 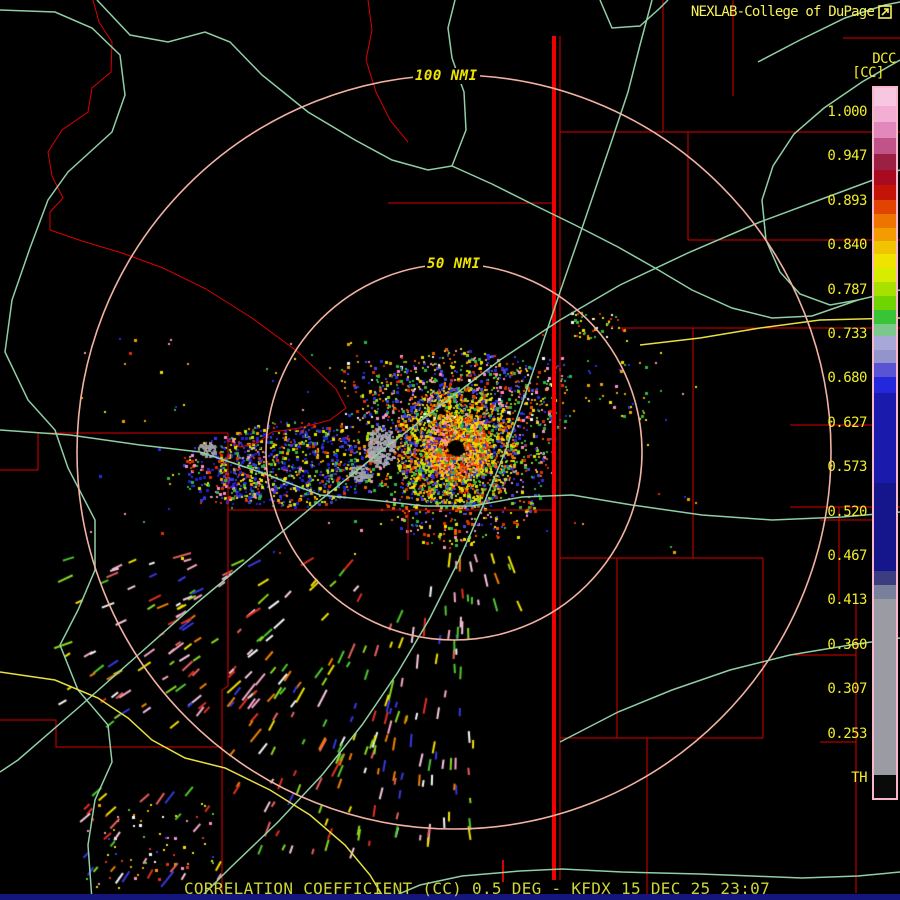 I want to click on scale-label: 0.840, so click(x=847, y=245).